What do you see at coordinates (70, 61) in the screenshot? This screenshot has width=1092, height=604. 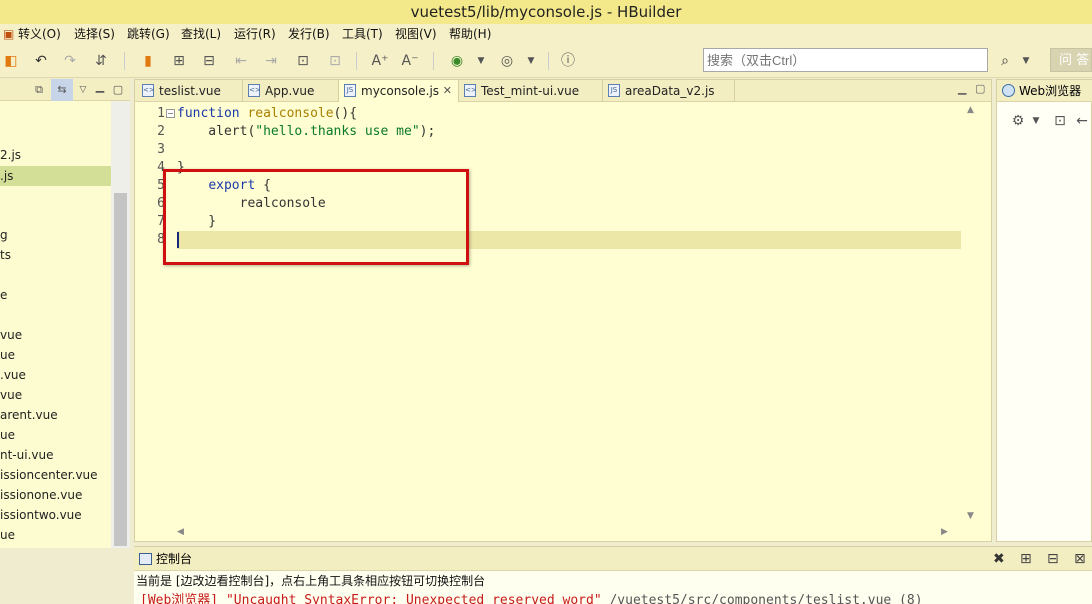 I see `redo-icon: ↷` at bounding box center [70, 61].